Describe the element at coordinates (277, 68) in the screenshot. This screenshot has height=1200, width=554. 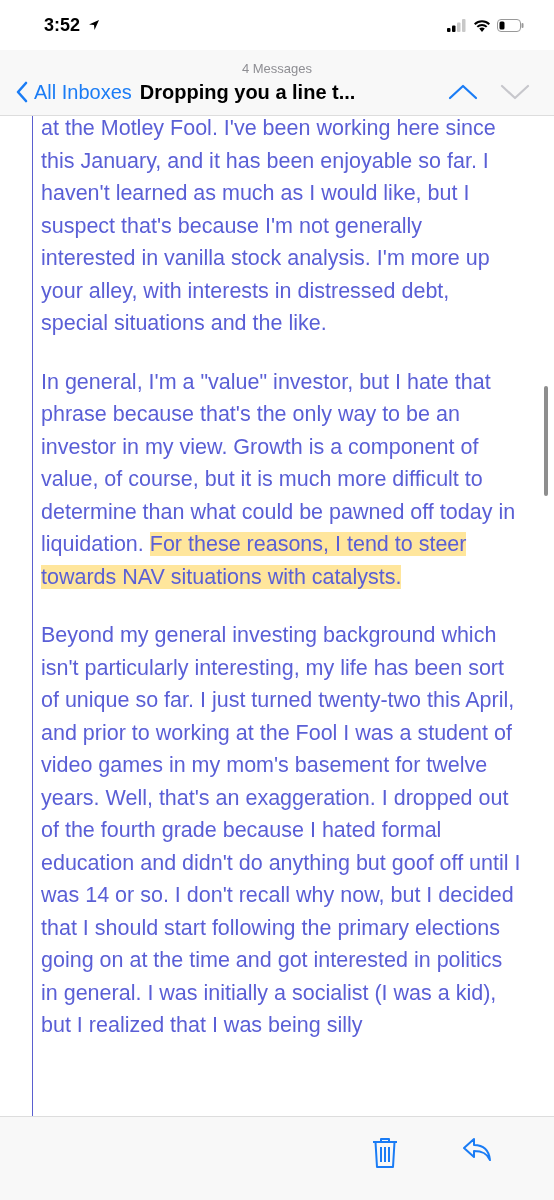
I see `message-count: 4 Messages` at that location.